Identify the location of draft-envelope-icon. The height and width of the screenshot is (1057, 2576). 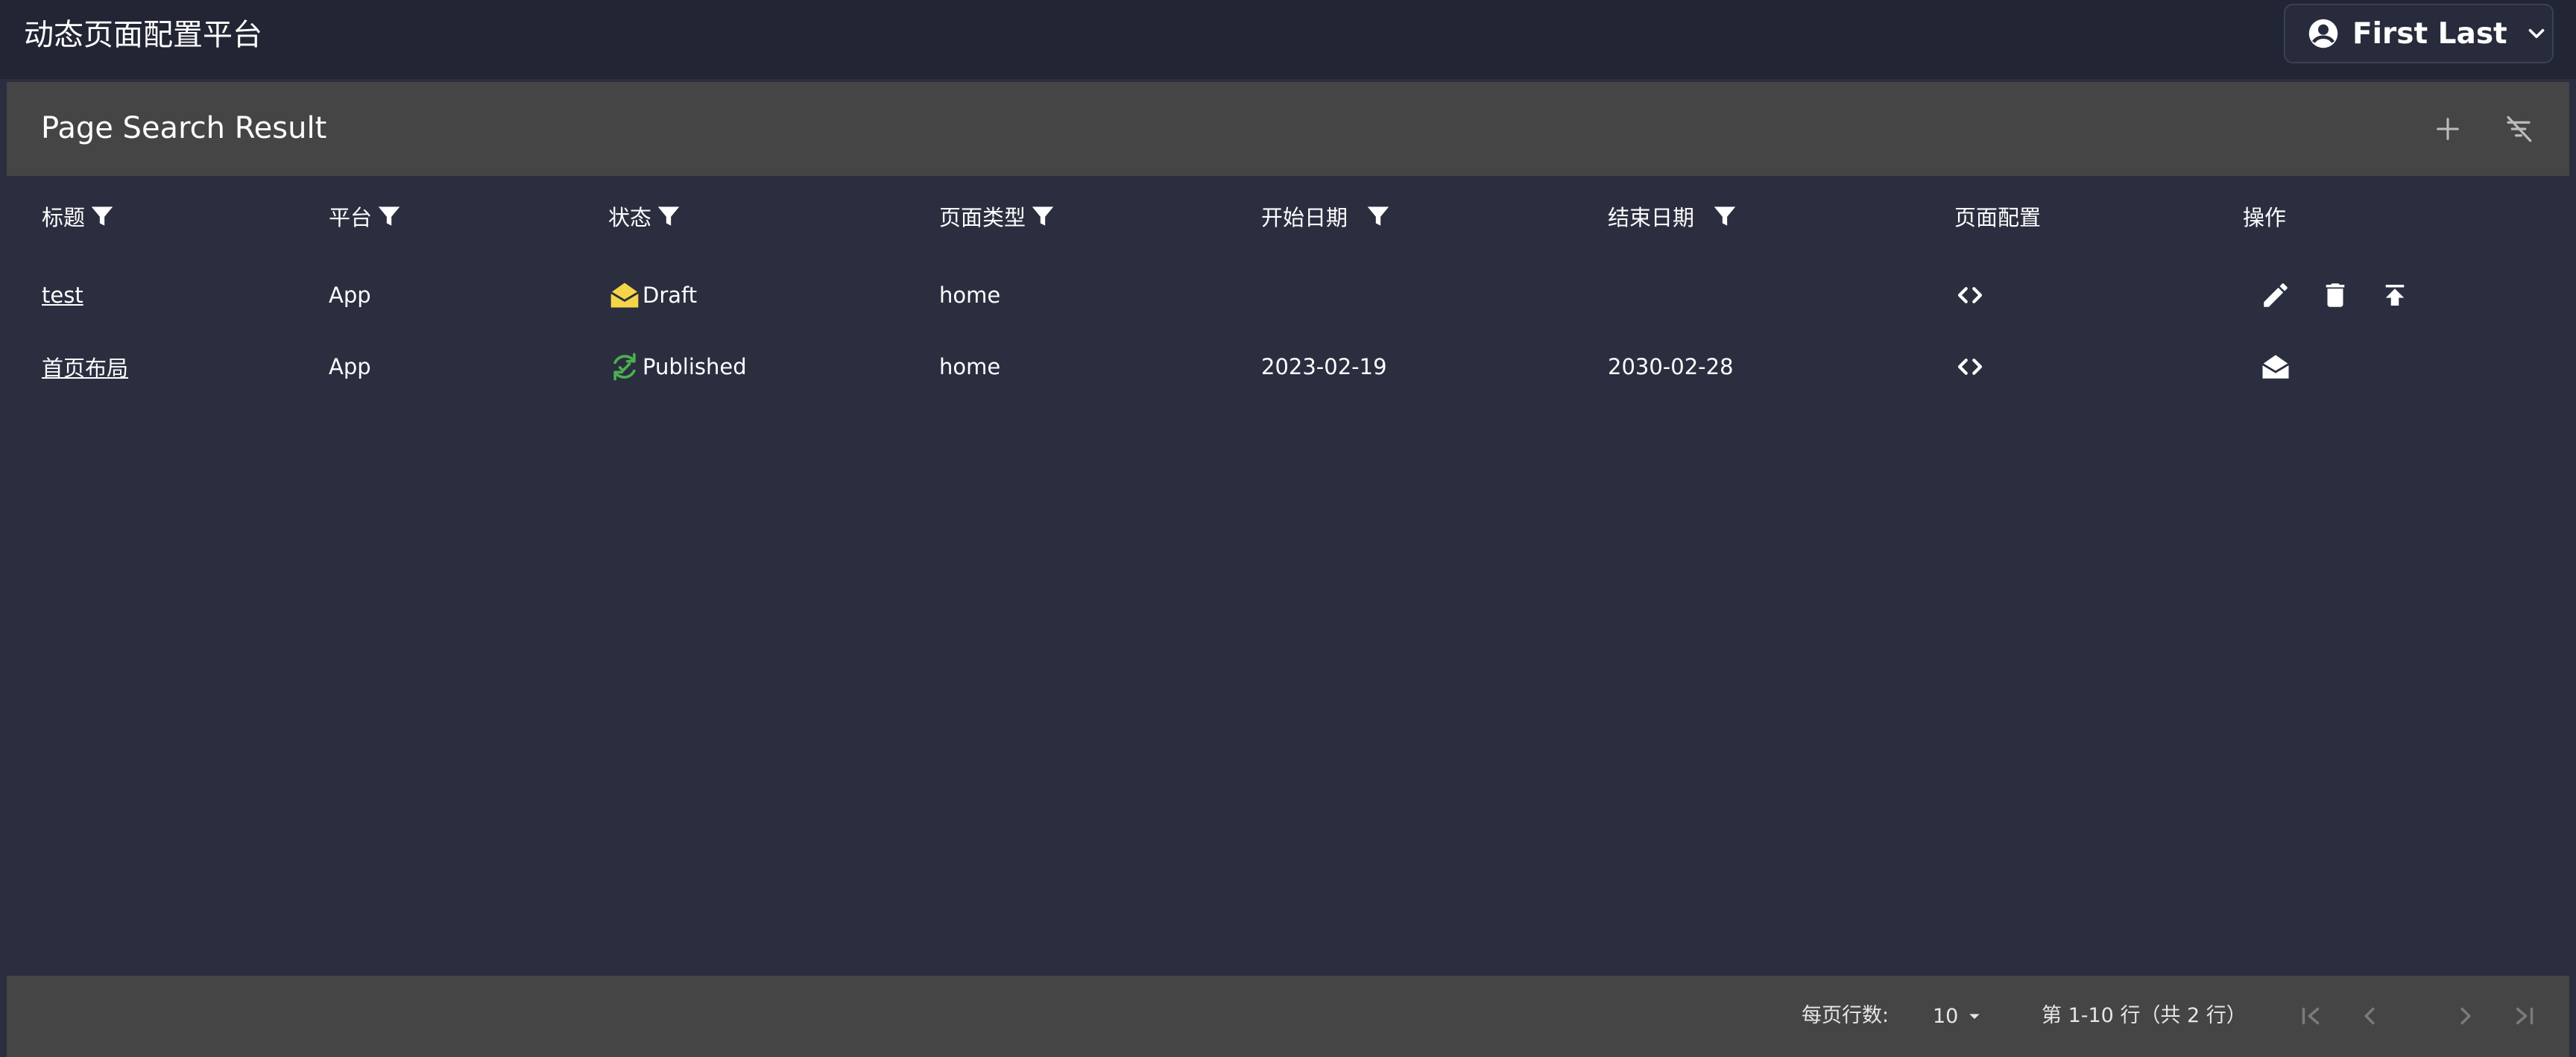
(624, 295).